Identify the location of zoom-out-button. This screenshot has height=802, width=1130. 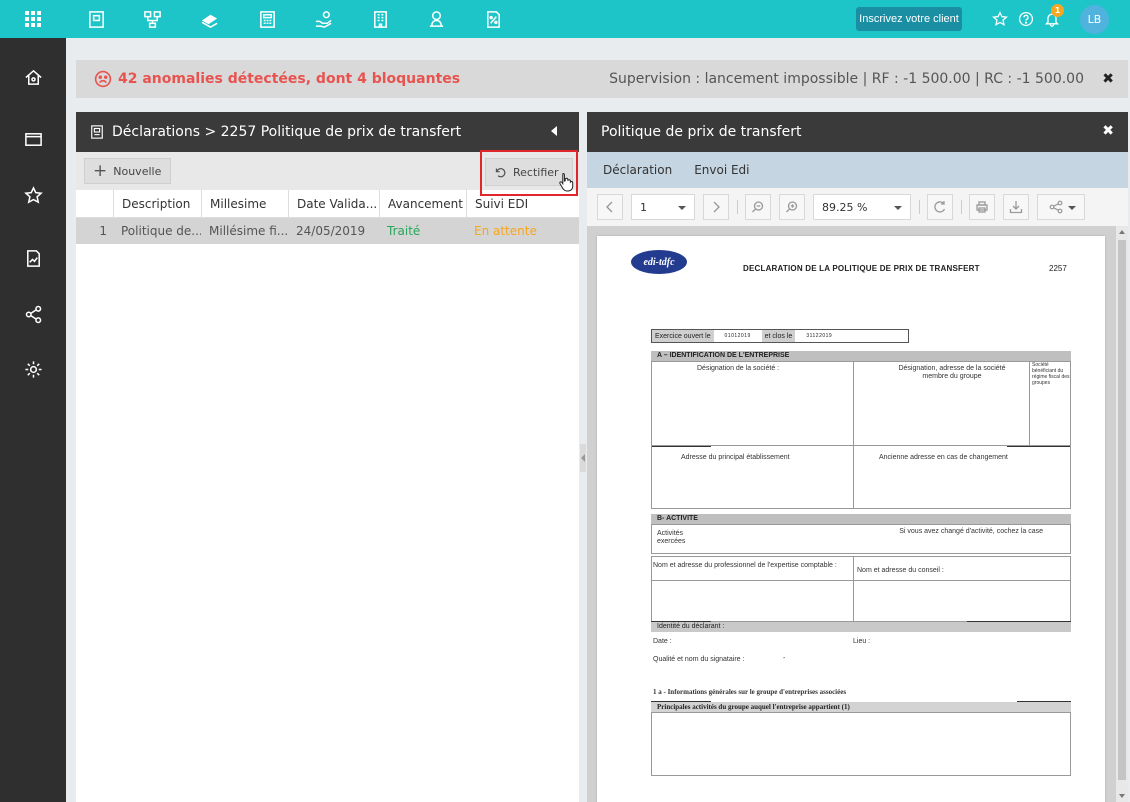
(758, 207).